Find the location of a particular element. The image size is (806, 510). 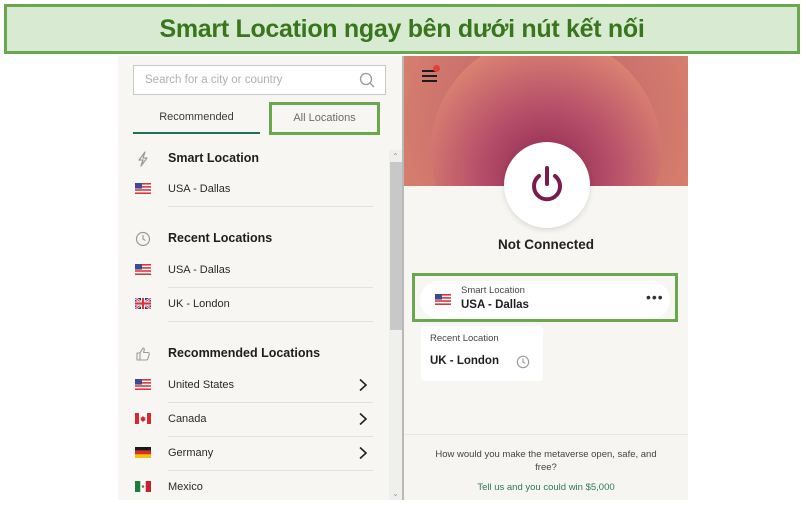

recent-location-card: Recent Location UK - London is located at coordinates (482, 353).